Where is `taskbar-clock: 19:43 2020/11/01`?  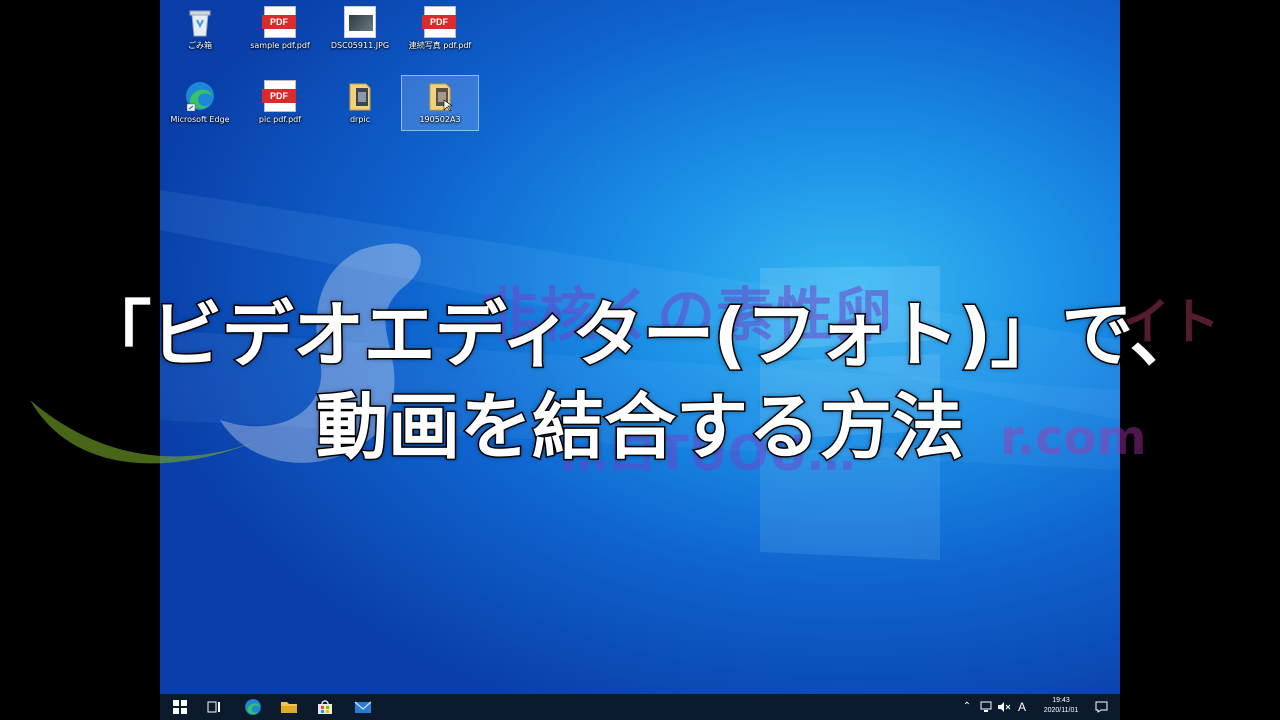
taskbar-clock: 19:43 2020/11/01 is located at coordinates (1061, 706).